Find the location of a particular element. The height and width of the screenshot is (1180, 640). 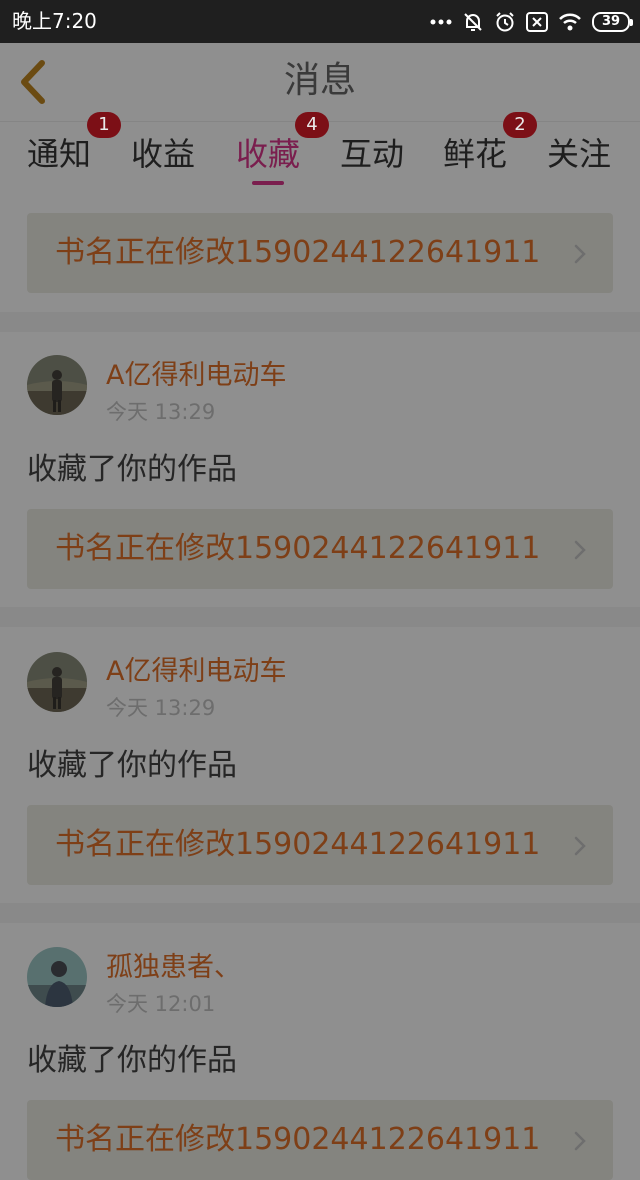

flowers-badge: 2 is located at coordinates (520, 125).